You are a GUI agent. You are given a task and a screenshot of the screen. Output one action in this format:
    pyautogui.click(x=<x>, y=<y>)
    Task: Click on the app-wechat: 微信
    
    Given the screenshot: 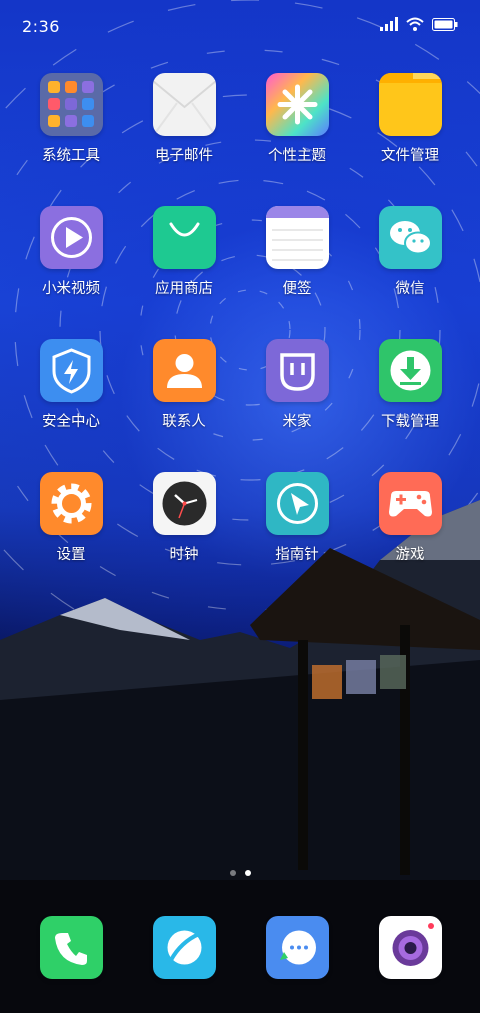 What is the action you would take?
    pyautogui.click(x=410, y=261)
    